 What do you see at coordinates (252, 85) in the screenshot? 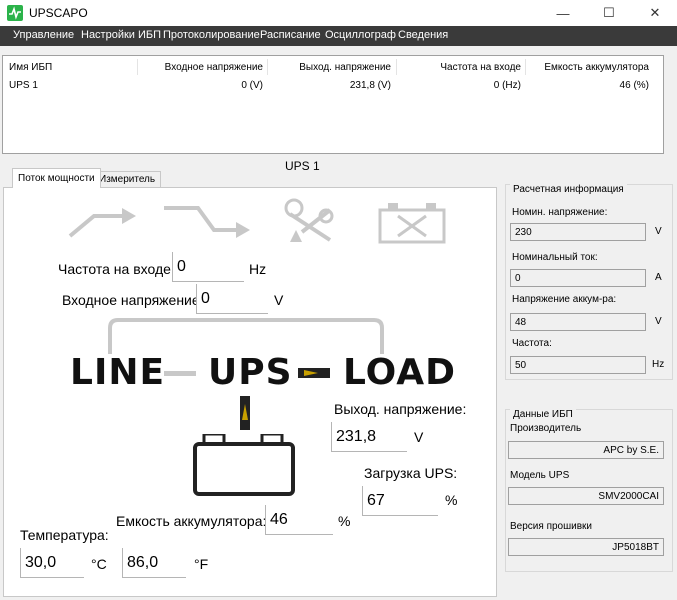
I see `cell-input-voltage: 0 (V)` at bounding box center [252, 85].